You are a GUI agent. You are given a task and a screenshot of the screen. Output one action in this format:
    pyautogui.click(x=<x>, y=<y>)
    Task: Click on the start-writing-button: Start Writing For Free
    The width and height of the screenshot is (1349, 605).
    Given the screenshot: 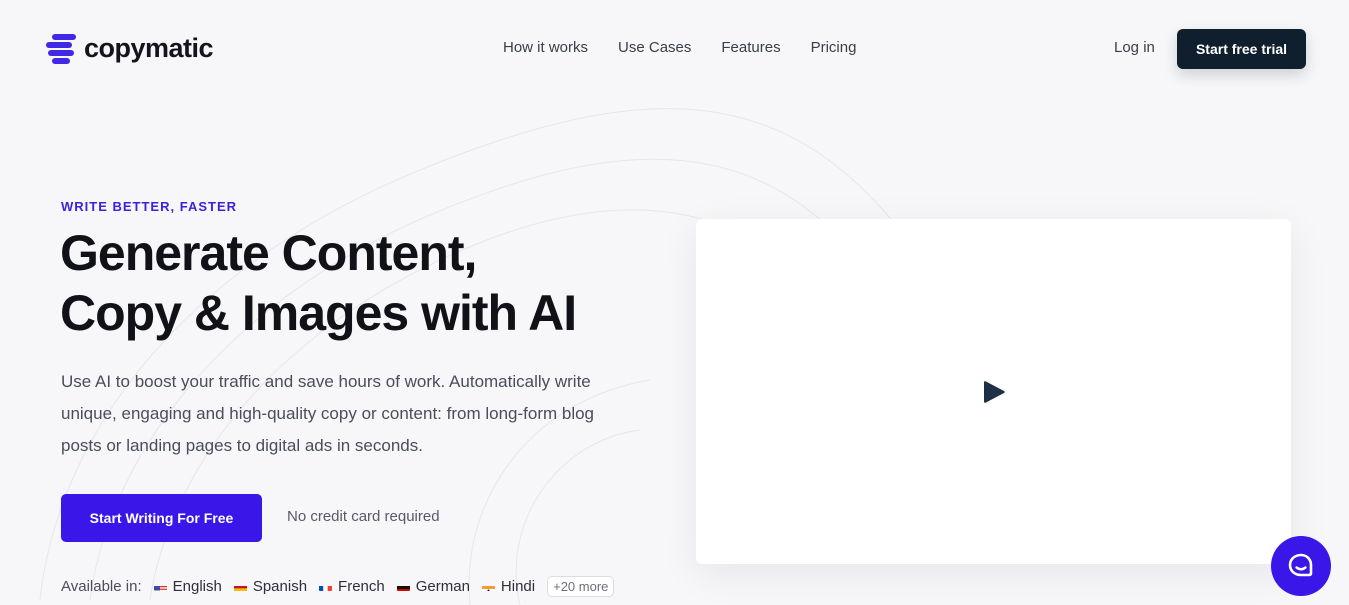 What is the action you would take?
    pyautogui.click(x=161, y=518)
    